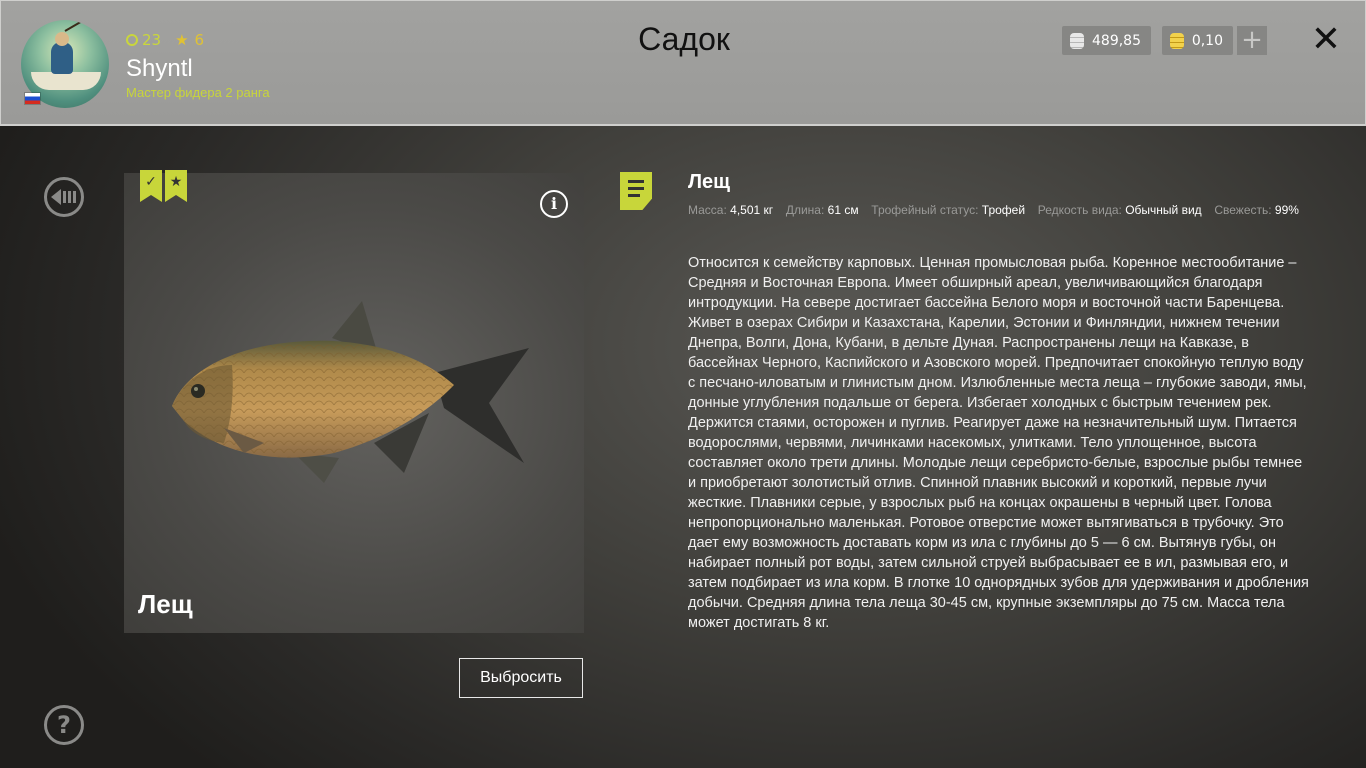 This screenshot has width=1366, height=768. What do you see at coordinates (843, 210) in the screenshot?
I see `length-value: 61 см` at bounding box center [843, 210].